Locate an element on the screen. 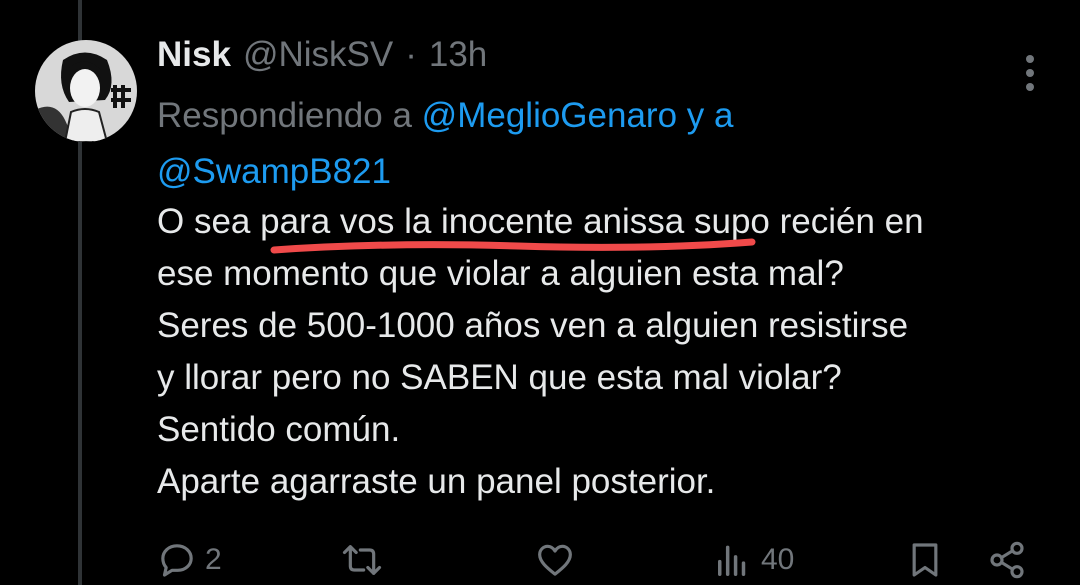 Image resolution: width=1080 pixels, height=585 pixels. views-button: 40 is located at coordinates (754, 560).